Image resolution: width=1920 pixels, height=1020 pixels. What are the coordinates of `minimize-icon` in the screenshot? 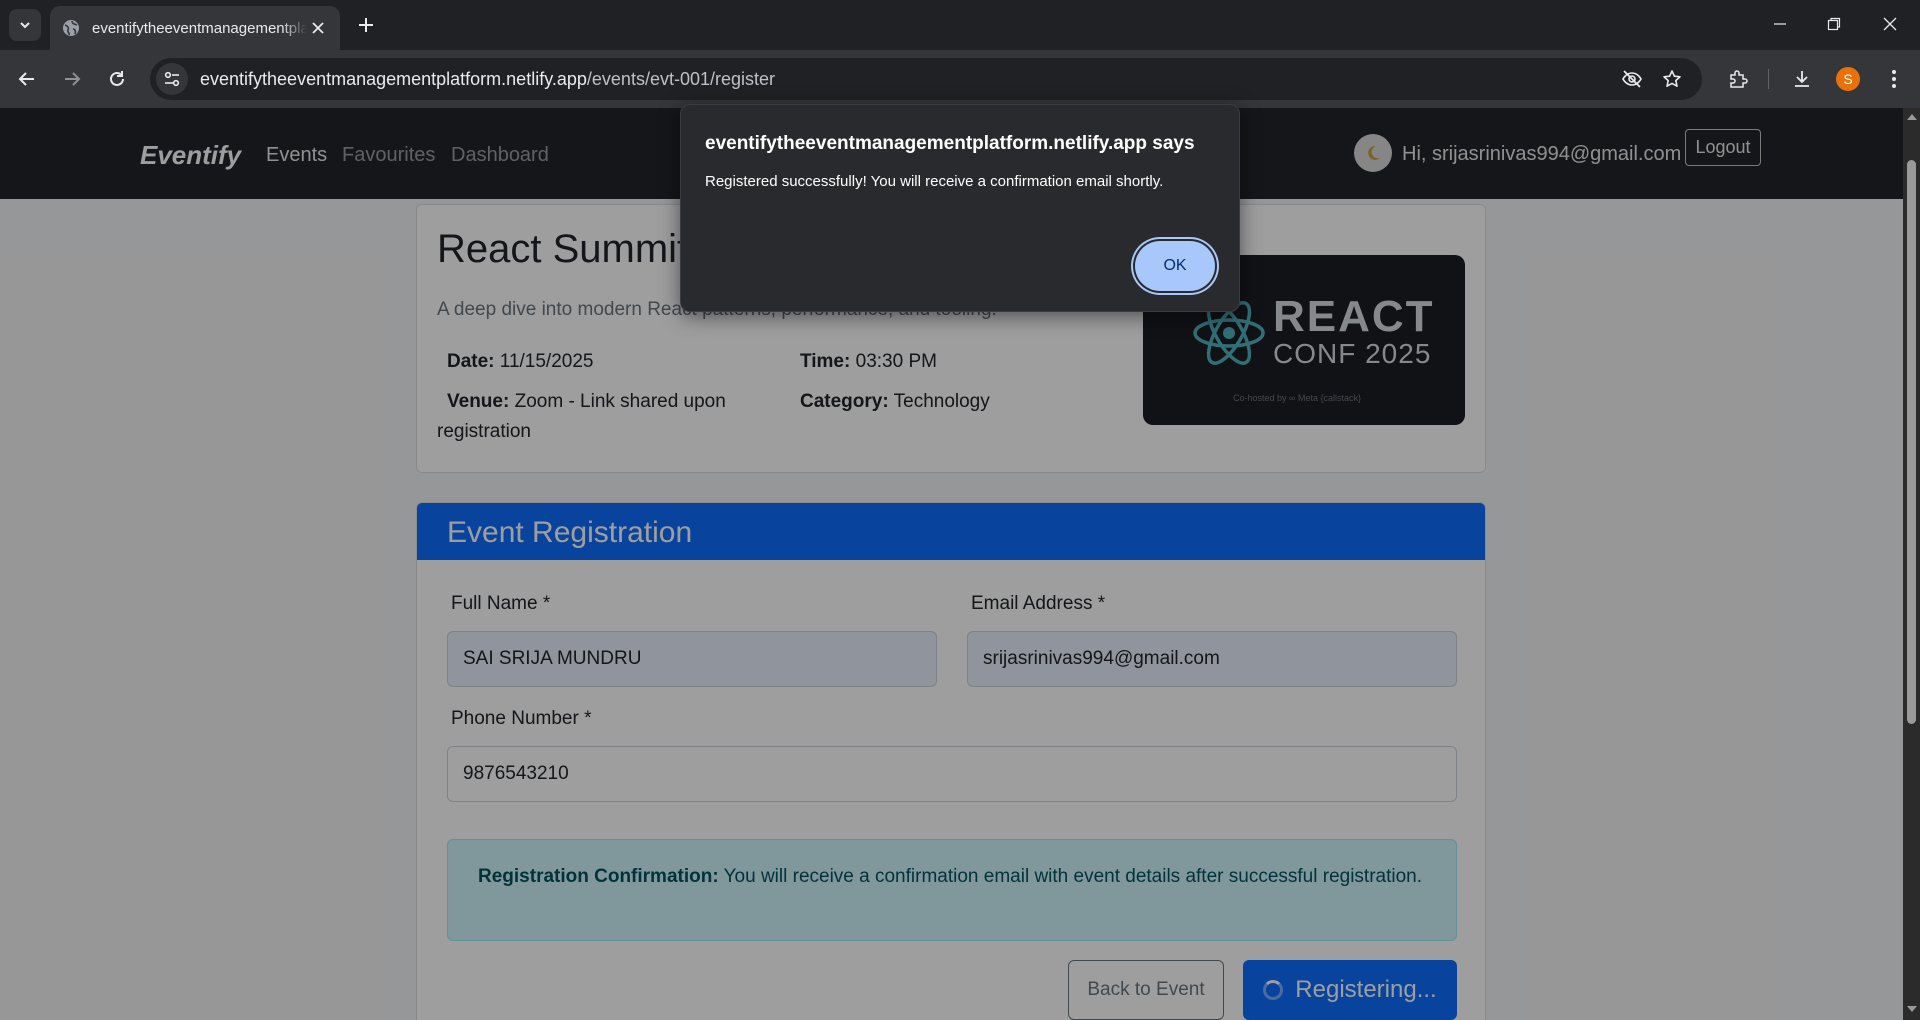 It's located at (1780, 24).